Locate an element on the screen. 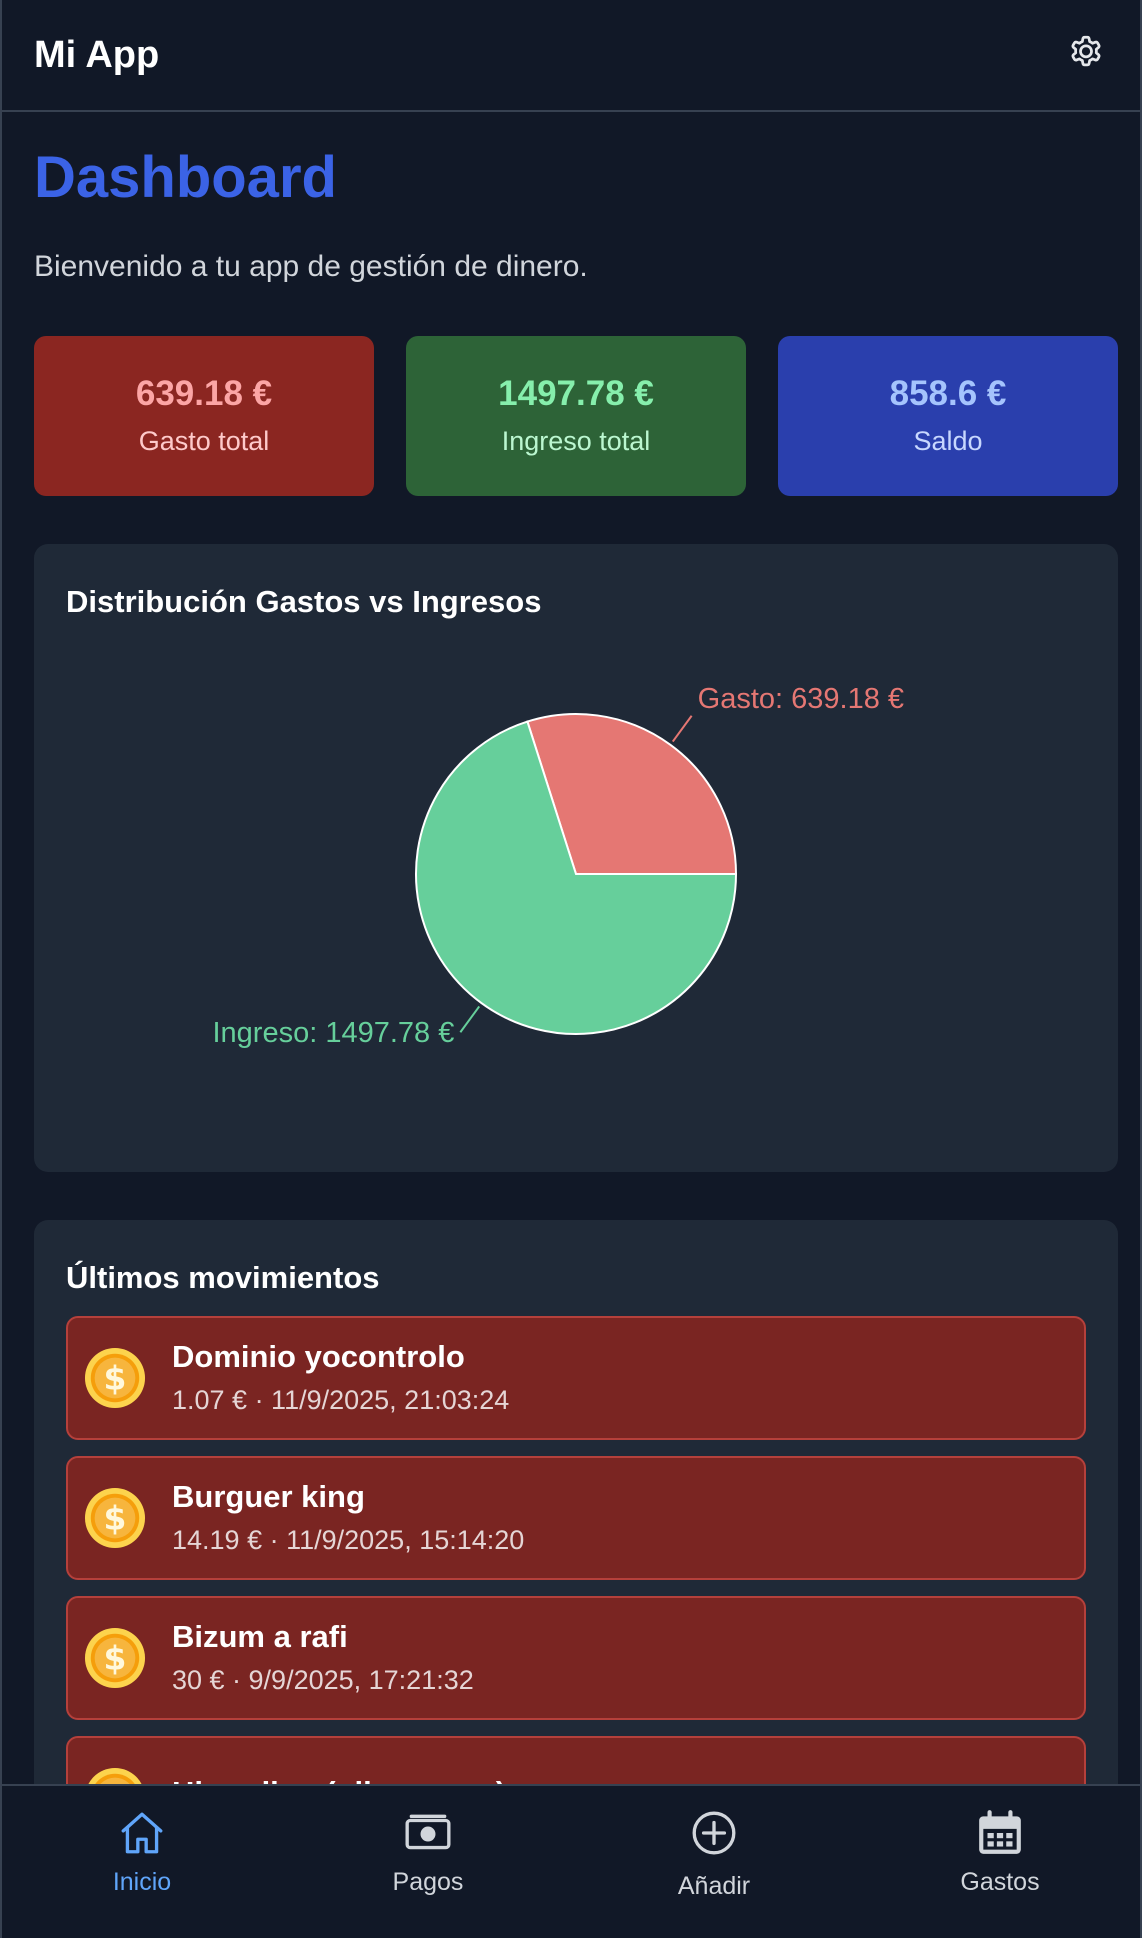 This screenshot has height=1938, width=1142. movement-meta: 1.07 € · 11/9/2025, 21:03:24 is located at coordinates (341, 1400).